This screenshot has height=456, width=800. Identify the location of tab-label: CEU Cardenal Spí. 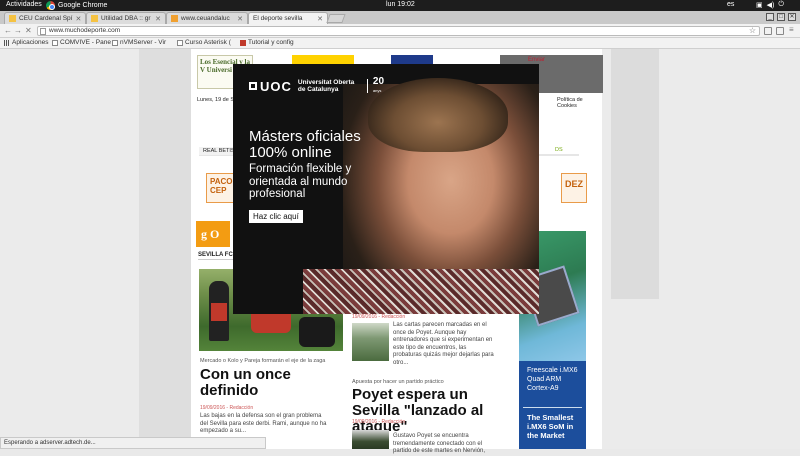
(46, 18).